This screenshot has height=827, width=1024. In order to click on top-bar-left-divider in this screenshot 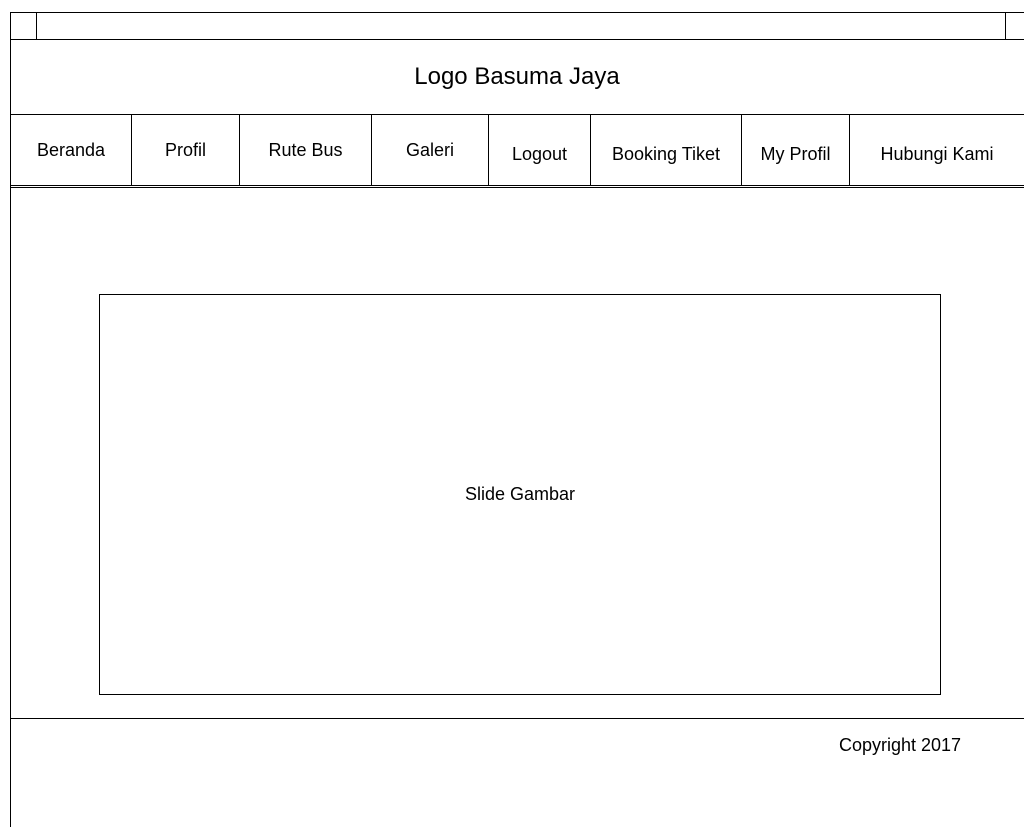, I will do `click(36, 25)`.